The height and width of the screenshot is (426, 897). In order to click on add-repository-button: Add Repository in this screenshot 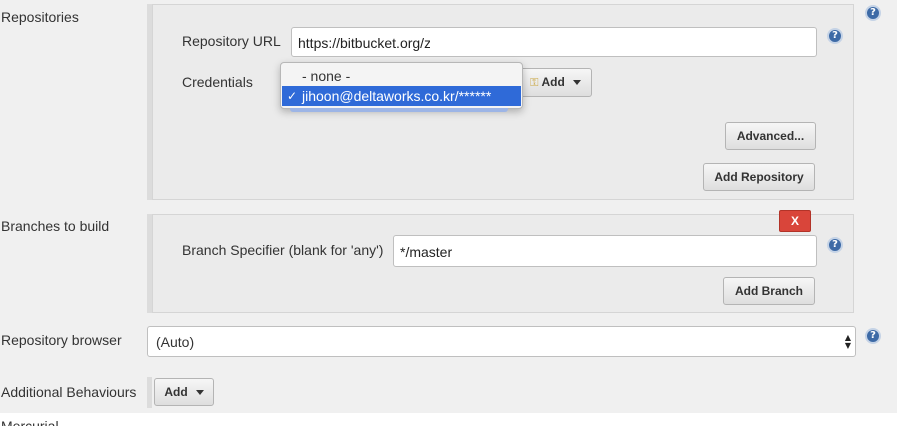, I will do `click(759, 177)`.